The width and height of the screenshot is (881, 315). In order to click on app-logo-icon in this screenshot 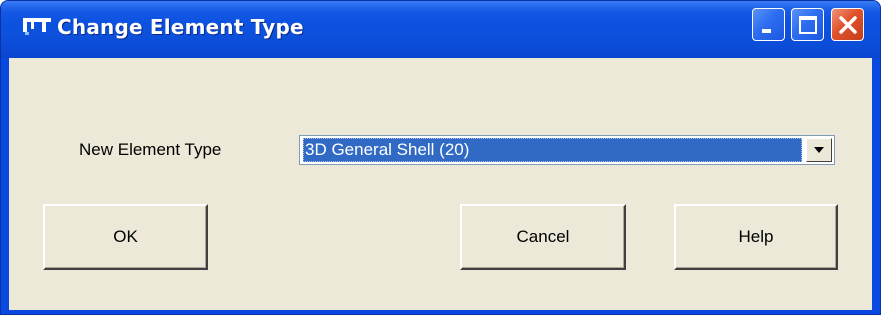, I will do `click(37, 26)`.